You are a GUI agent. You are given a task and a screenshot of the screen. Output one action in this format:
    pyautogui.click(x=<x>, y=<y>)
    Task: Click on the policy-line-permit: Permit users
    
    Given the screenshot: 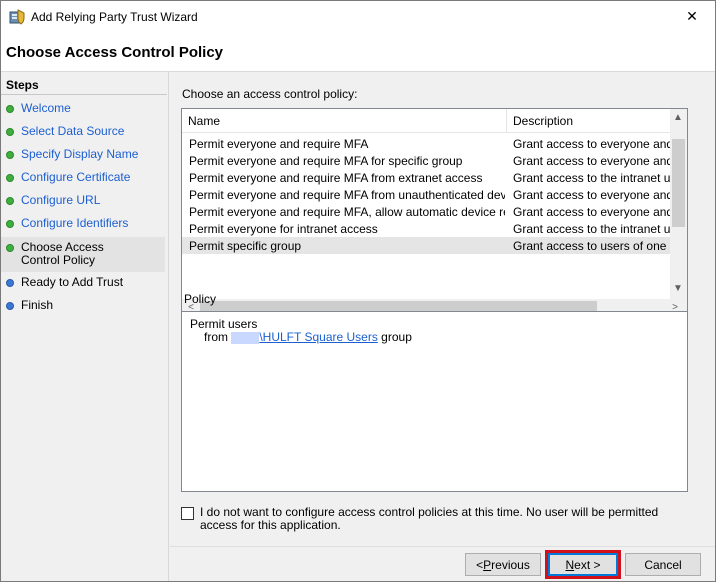 What is the action you would take?
    pyautogui.click(x=224, y=324)
    